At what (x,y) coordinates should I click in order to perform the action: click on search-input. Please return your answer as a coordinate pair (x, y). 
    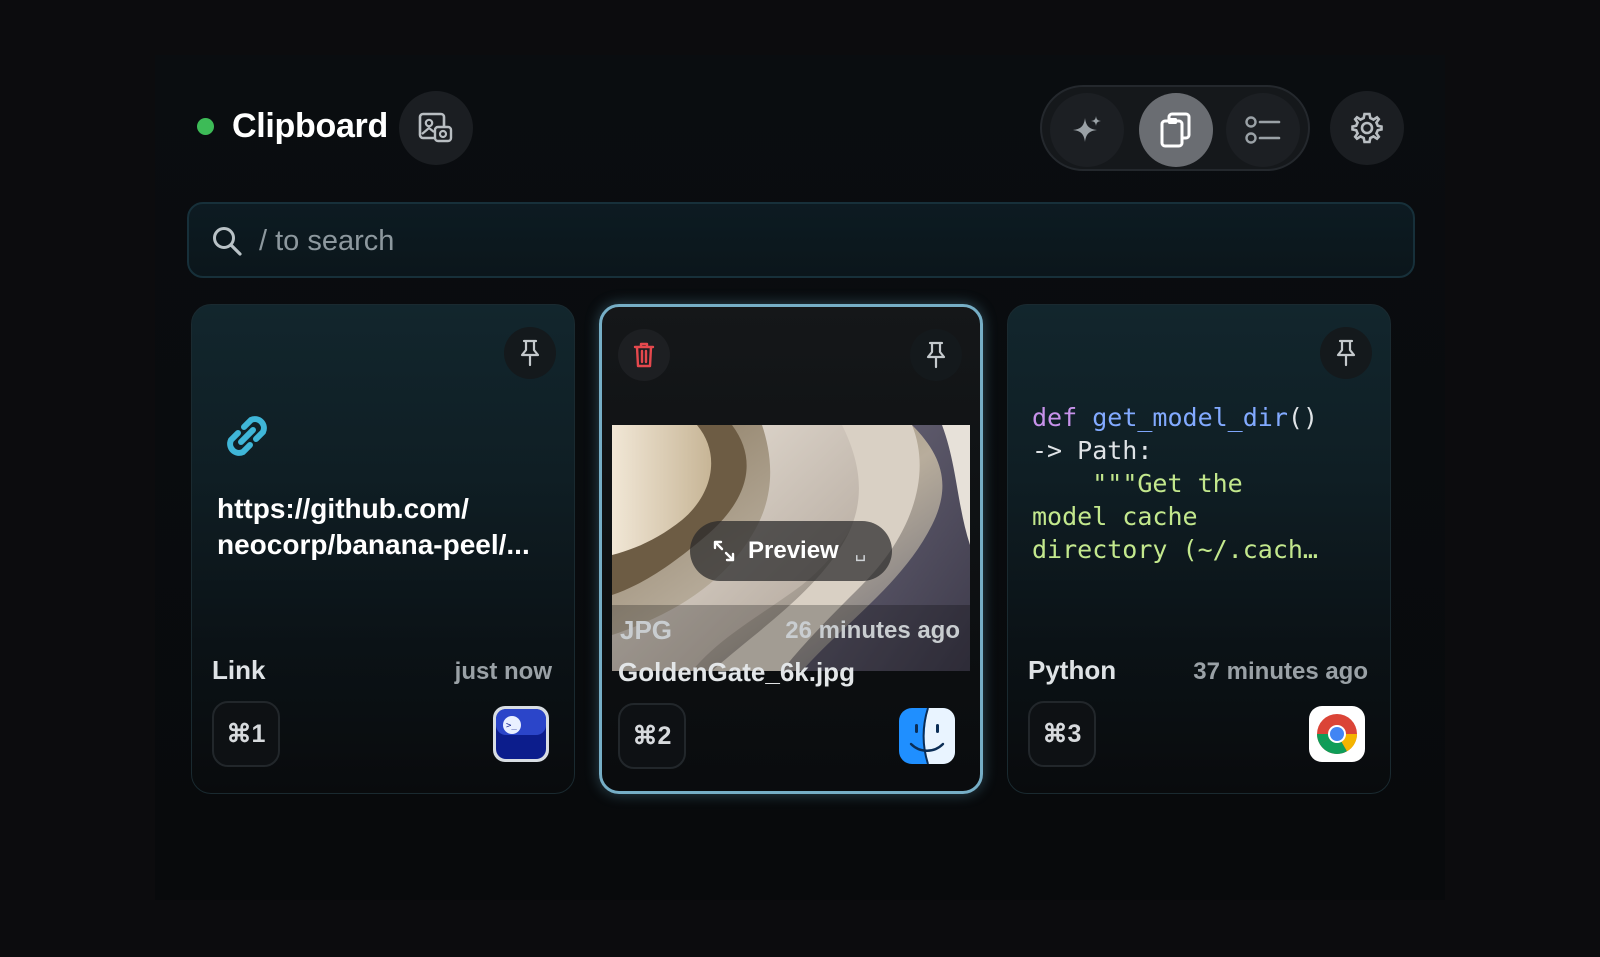
    Looking at the image, I should click on (809, 241).